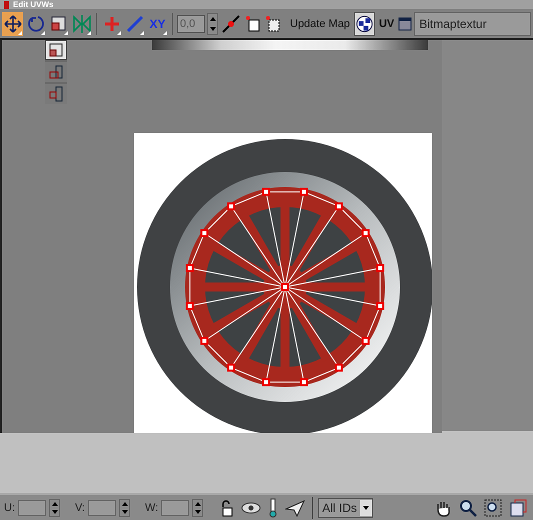  What do you see at coordinates (82, 24) in the screenshot?
I see `mirror-icon` at bounding box center [82, 24].